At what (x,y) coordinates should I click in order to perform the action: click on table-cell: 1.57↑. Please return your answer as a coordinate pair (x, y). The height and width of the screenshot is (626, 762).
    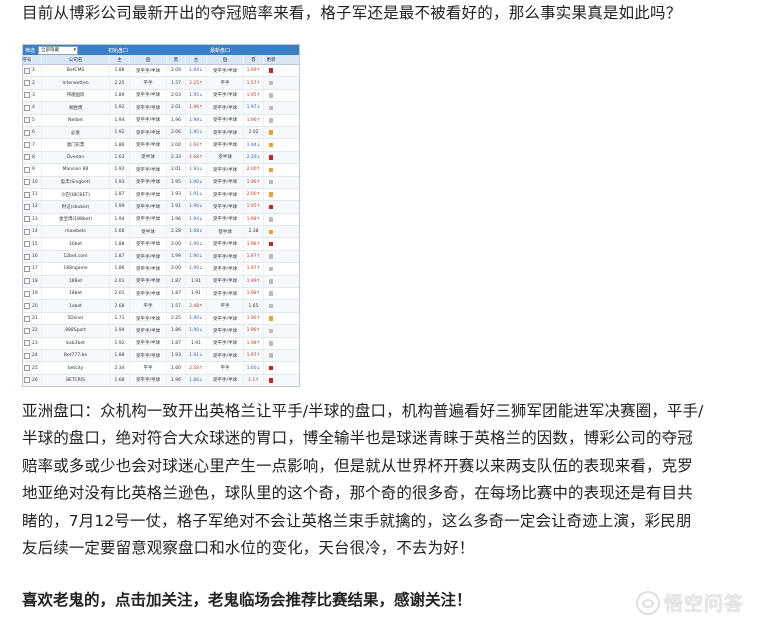
    Looking at the image, I should click on (254, 83).